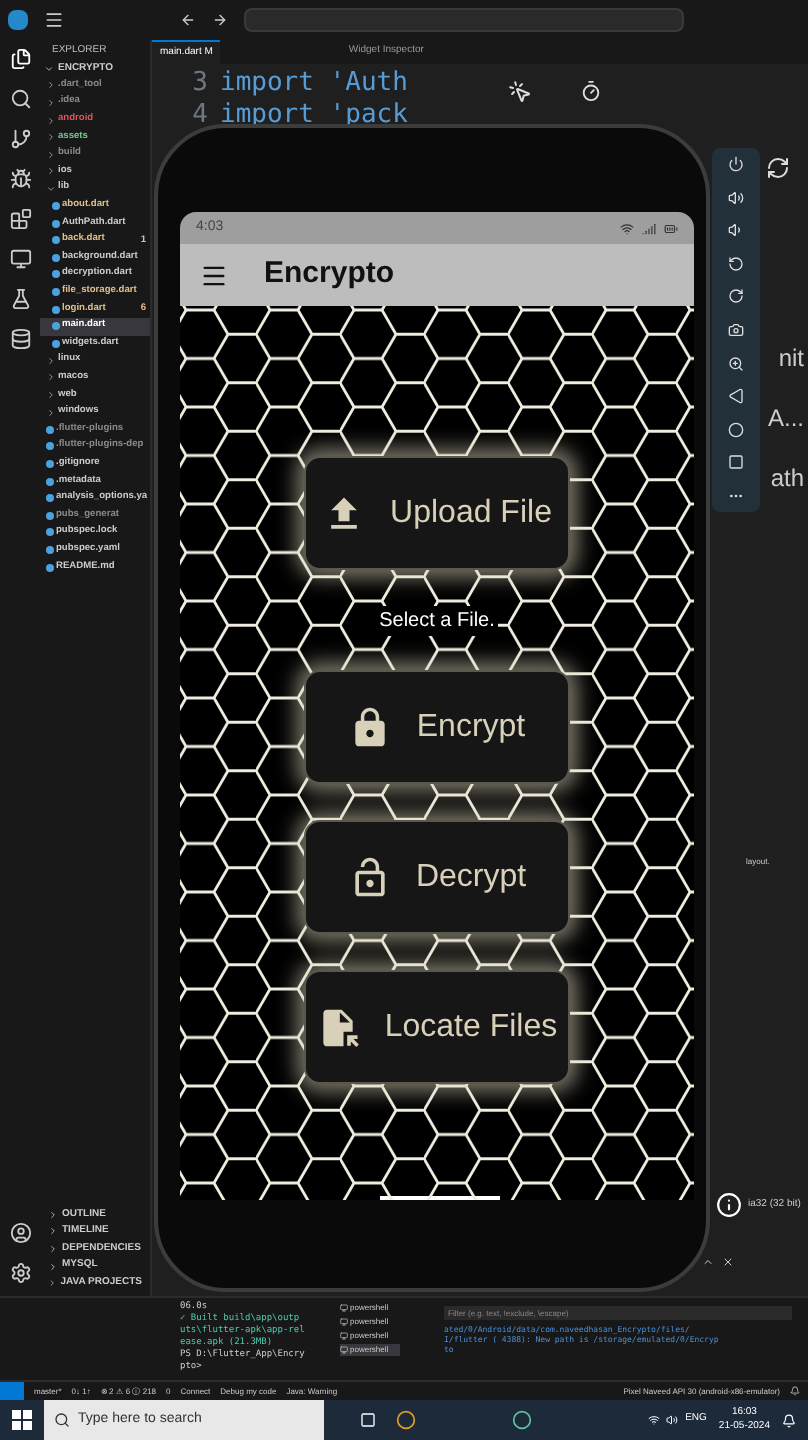  What do you see at coordinates (736, 296) in the screenshot?
I see `rotate-right-icon` at bounding box center [736, 296].